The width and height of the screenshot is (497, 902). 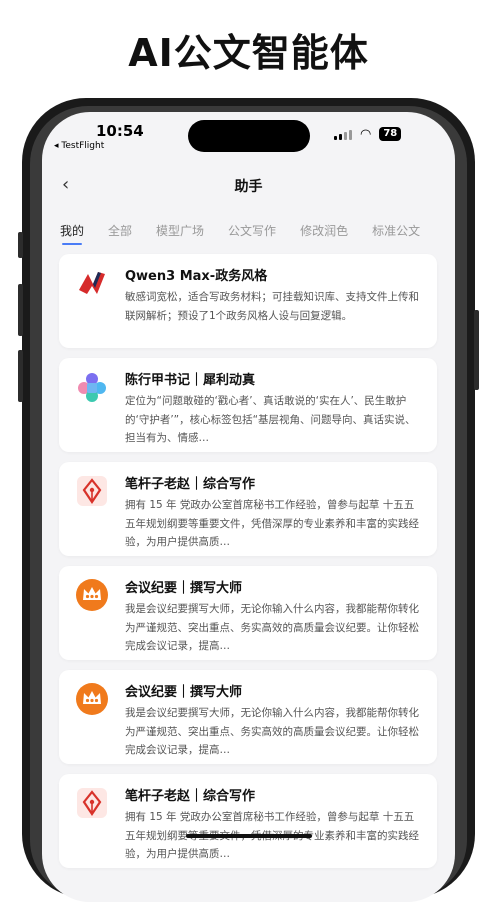 What do you see at coordinates (252, 230) in the screenshot?
I see `tab-document-writing: 公文写作` at bounding box center [252, 230].